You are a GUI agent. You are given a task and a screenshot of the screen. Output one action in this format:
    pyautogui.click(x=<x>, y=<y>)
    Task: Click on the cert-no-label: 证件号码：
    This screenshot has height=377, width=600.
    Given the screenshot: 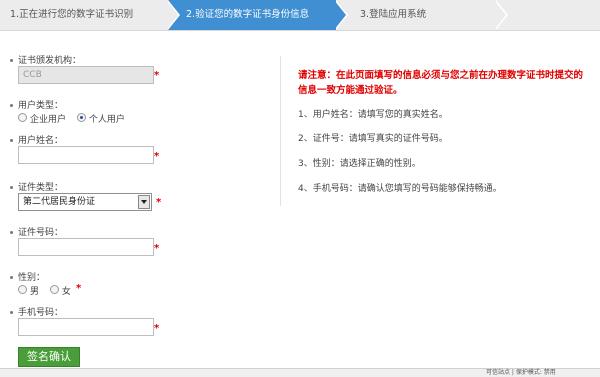 What is the action you would take?
    pyautogui.click(x=36, y=231)
    